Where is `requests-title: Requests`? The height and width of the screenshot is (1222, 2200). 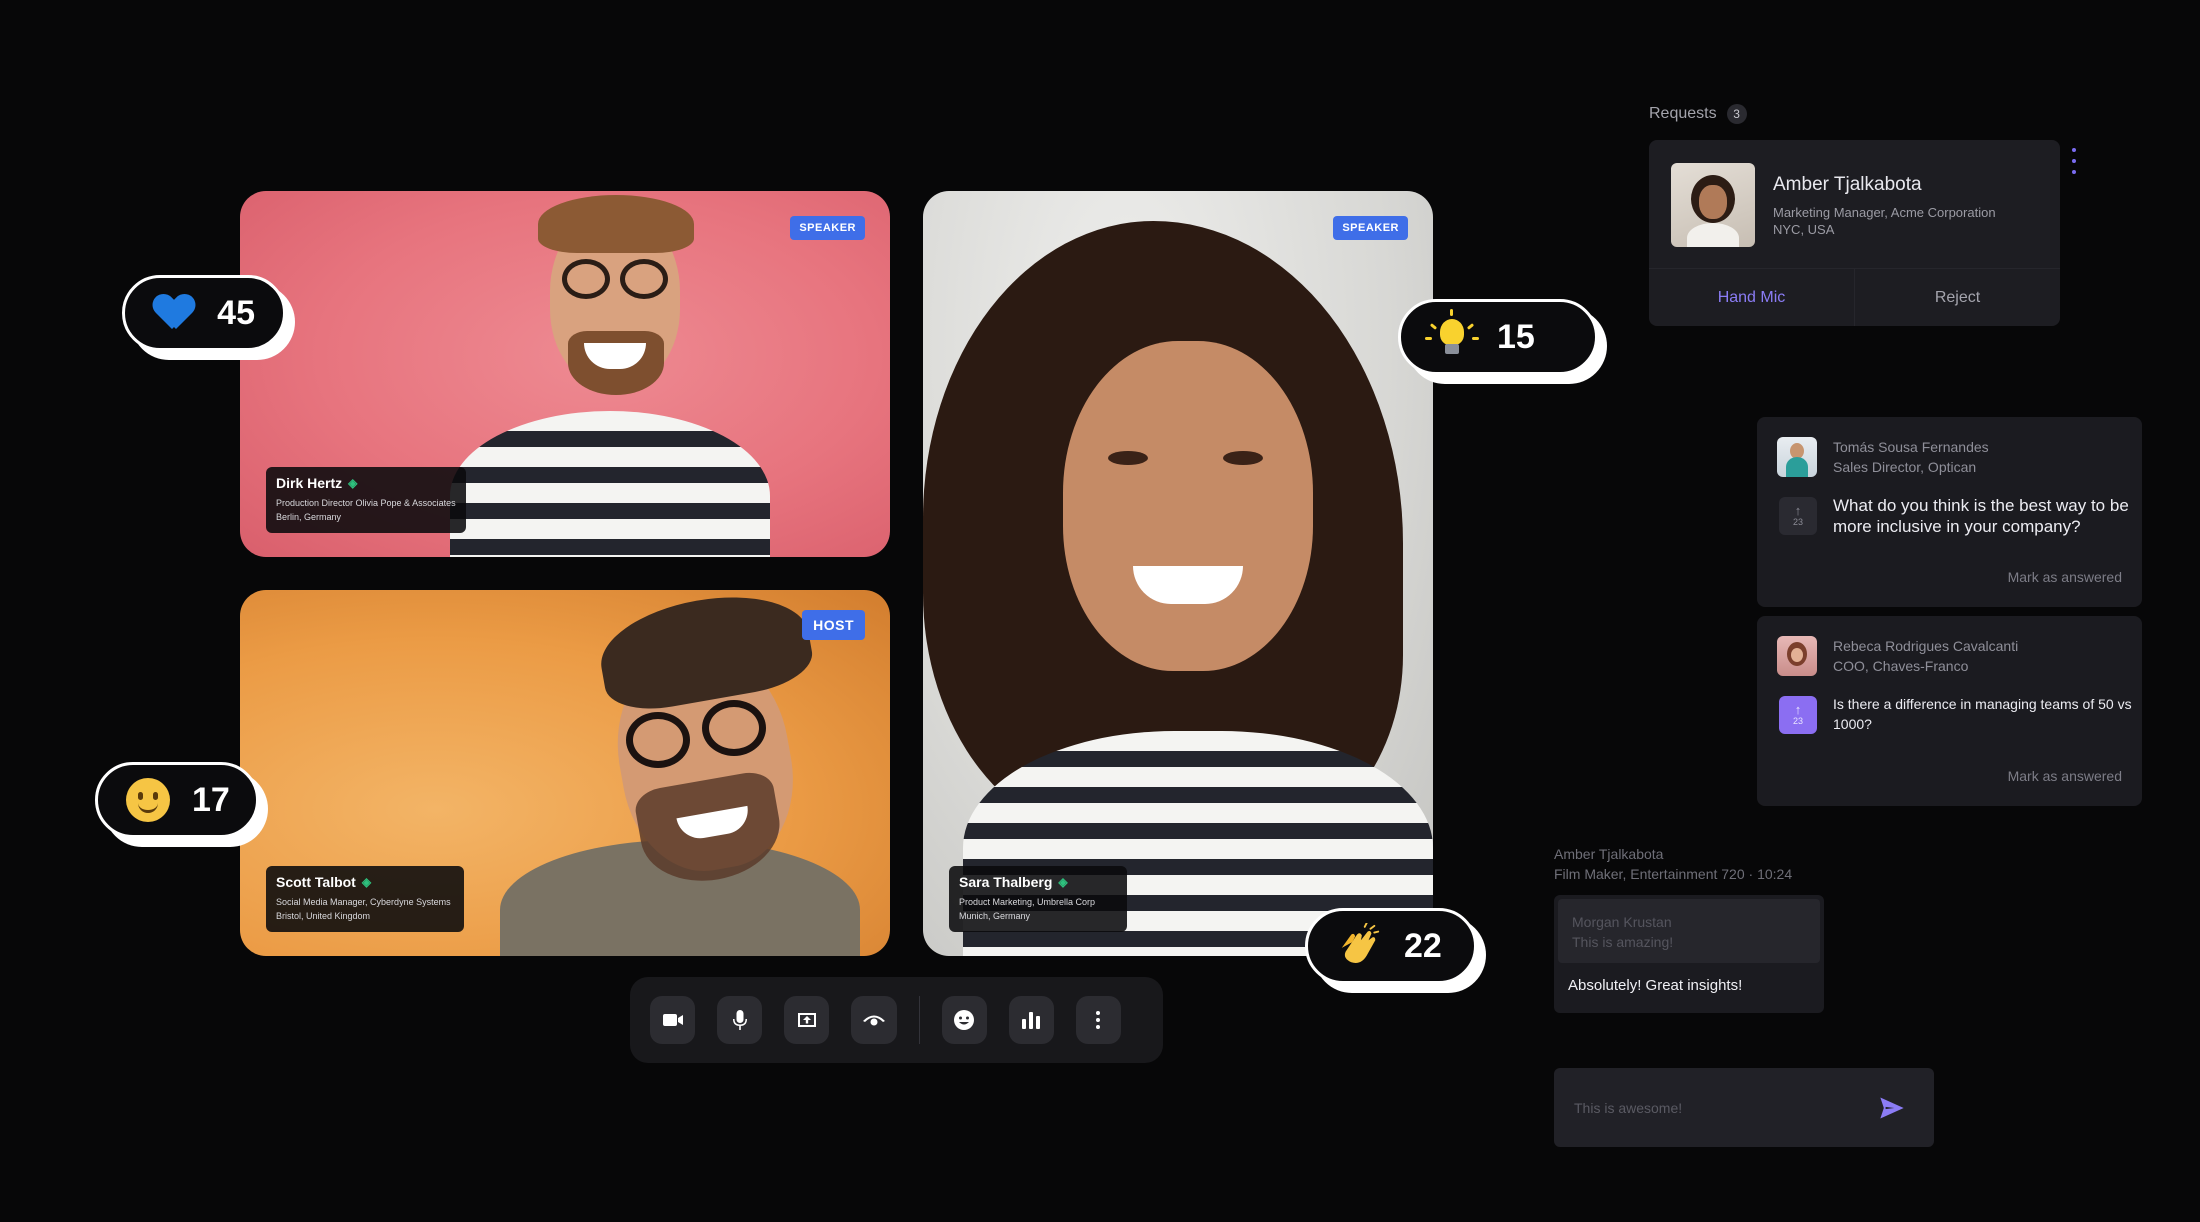 requests-title: Requests is located at coordinates (1683, 113).